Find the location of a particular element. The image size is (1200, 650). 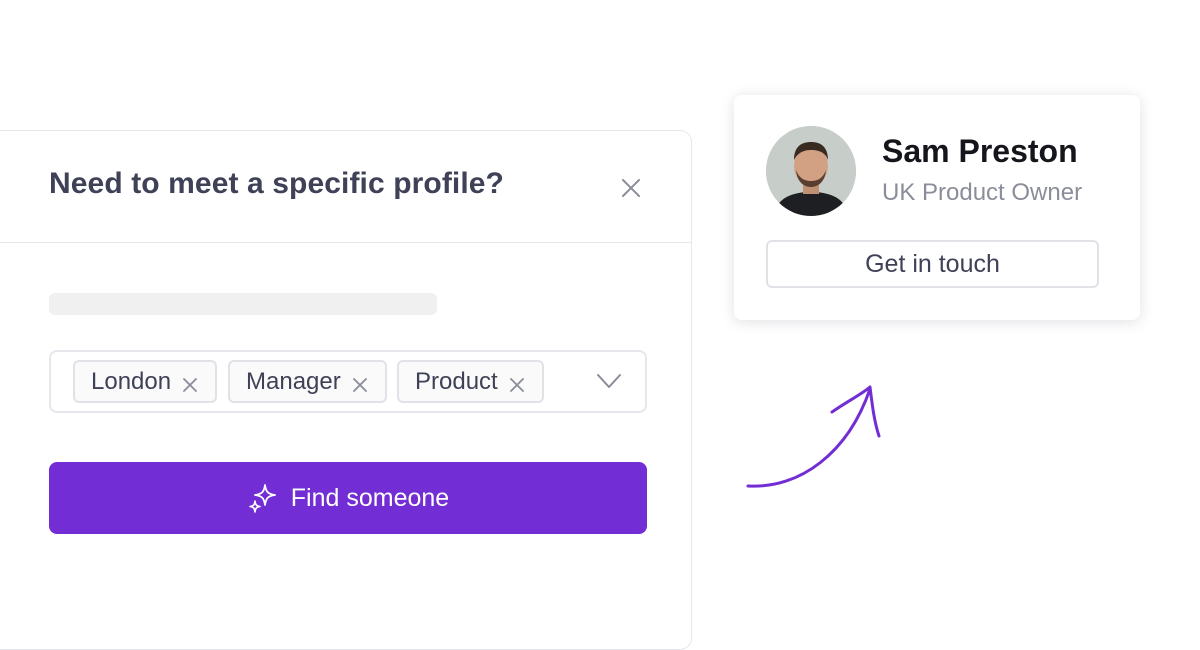

curved-arrow-icon is located at coordinates (813, 436).